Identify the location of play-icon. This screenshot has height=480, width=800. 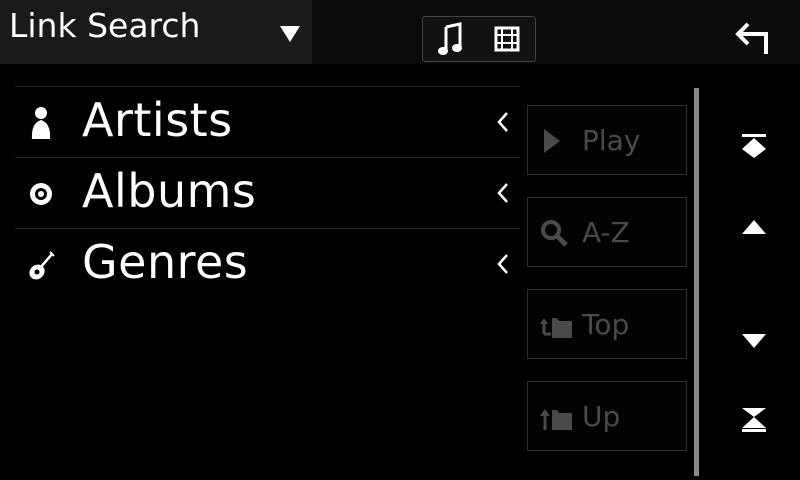
(552, 141).